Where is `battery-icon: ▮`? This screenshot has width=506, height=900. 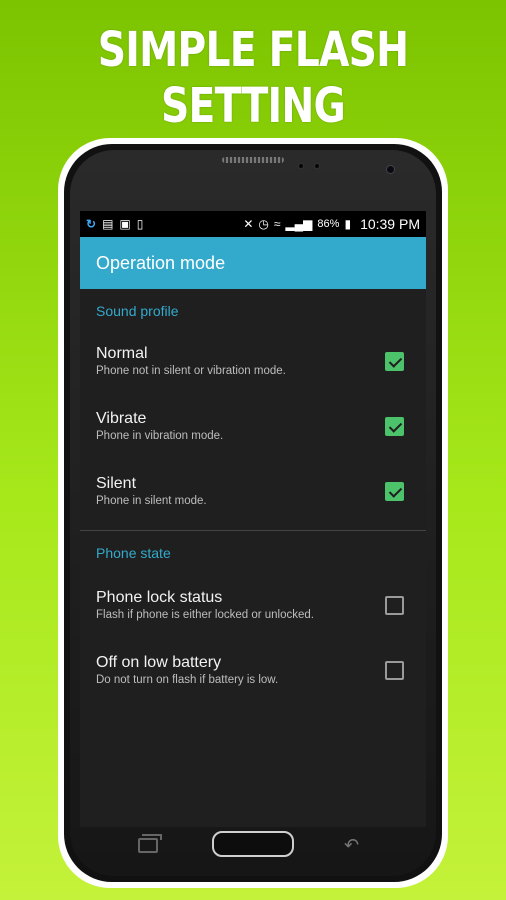
battery-icon: ▮ is located at coordinates (348, 224).